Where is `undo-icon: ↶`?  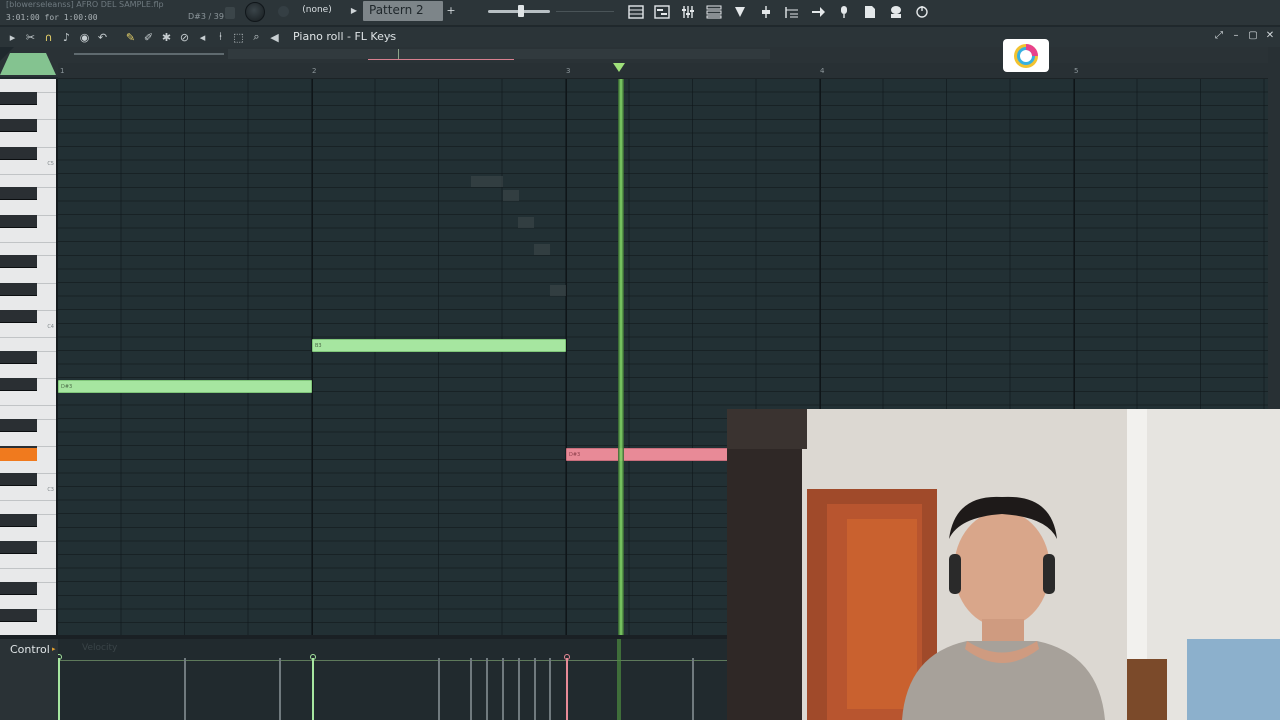 undo-icon: ↶ is located at coordinates (102, 37).